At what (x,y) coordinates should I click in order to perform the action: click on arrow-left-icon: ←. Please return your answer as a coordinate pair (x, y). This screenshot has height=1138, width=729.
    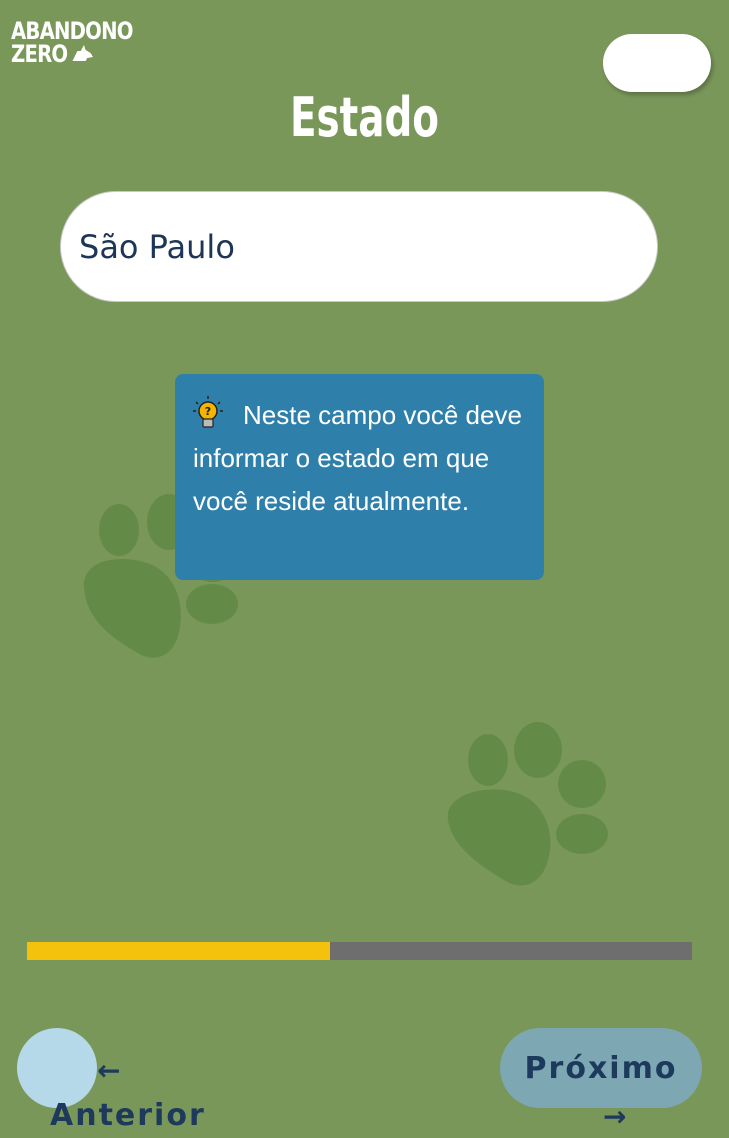
    Looking at the image, I should click on (108, 1070).